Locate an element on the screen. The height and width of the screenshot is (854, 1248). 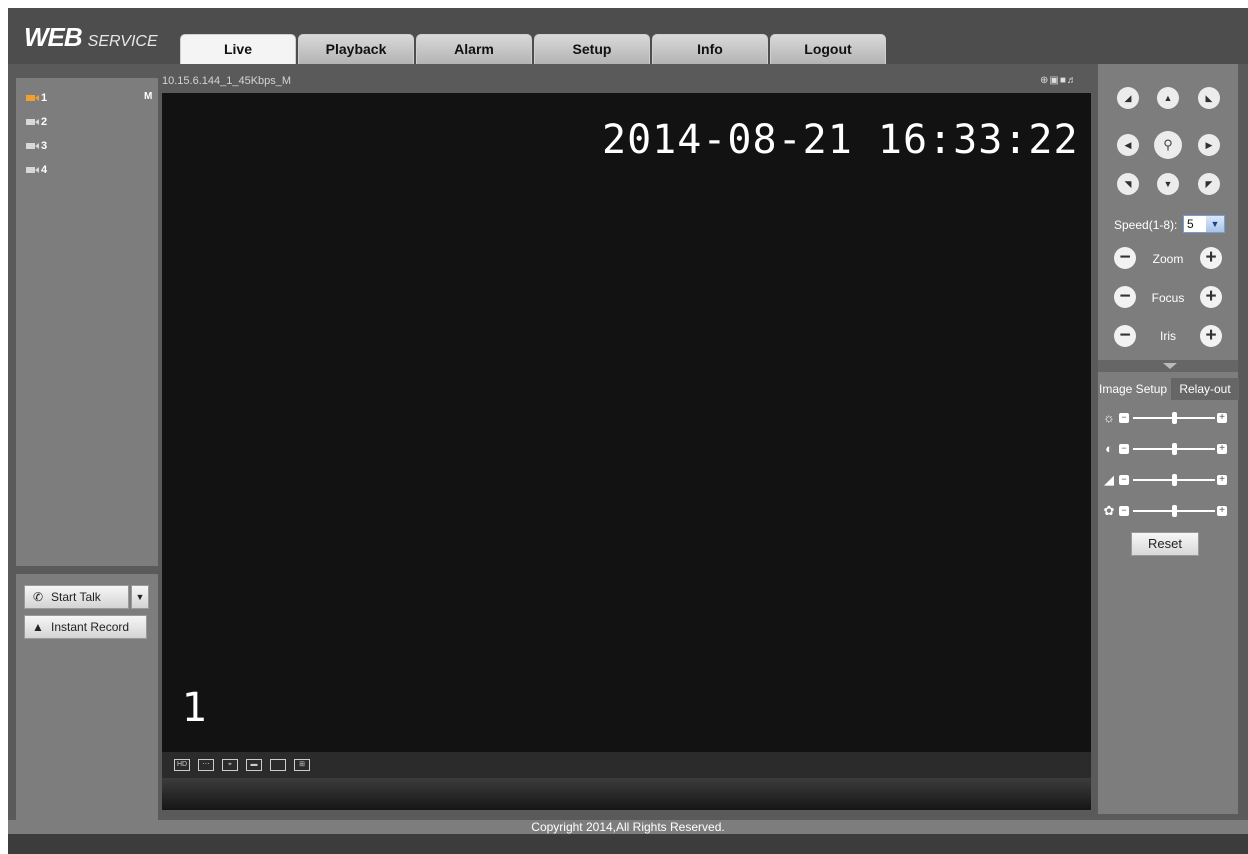
tab-playback: Playback is located at coordinates (356, 49).